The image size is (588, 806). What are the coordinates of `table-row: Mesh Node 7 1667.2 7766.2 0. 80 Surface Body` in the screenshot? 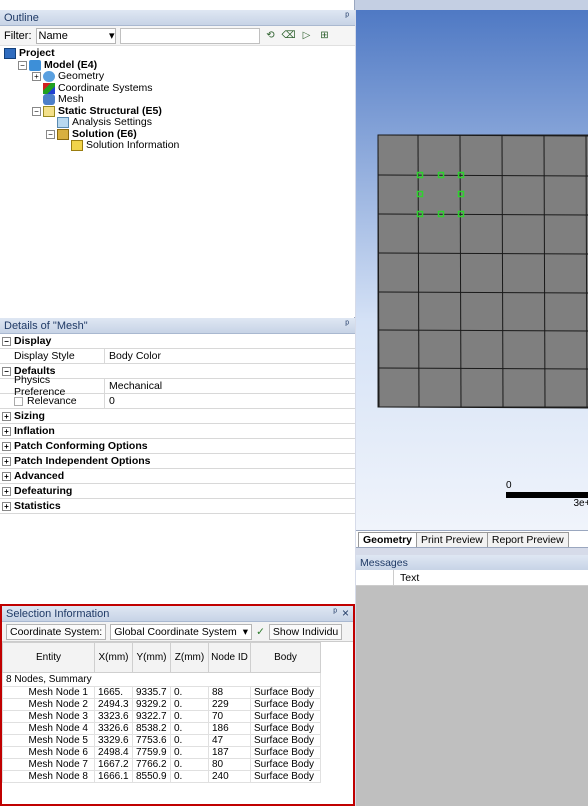 It's located at (161, 764).